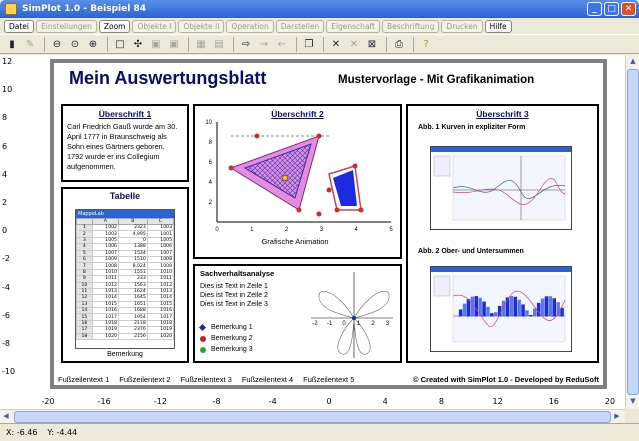  I want to click on maximize-button: □, so click(611, 9).